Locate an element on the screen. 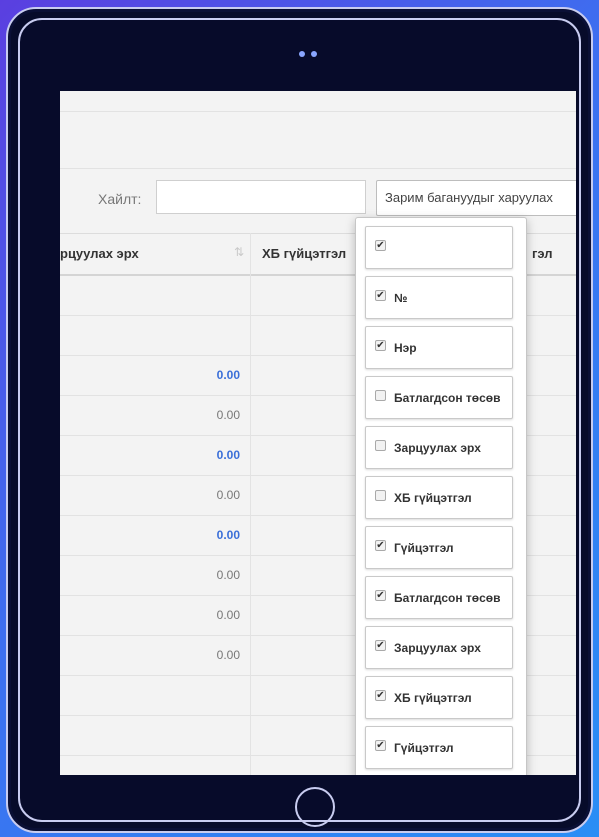 Image resolution: width=599 pixels, height=837 pixels. column-toggle-item: ✔ Нэр is located at coordinates (439, 347).